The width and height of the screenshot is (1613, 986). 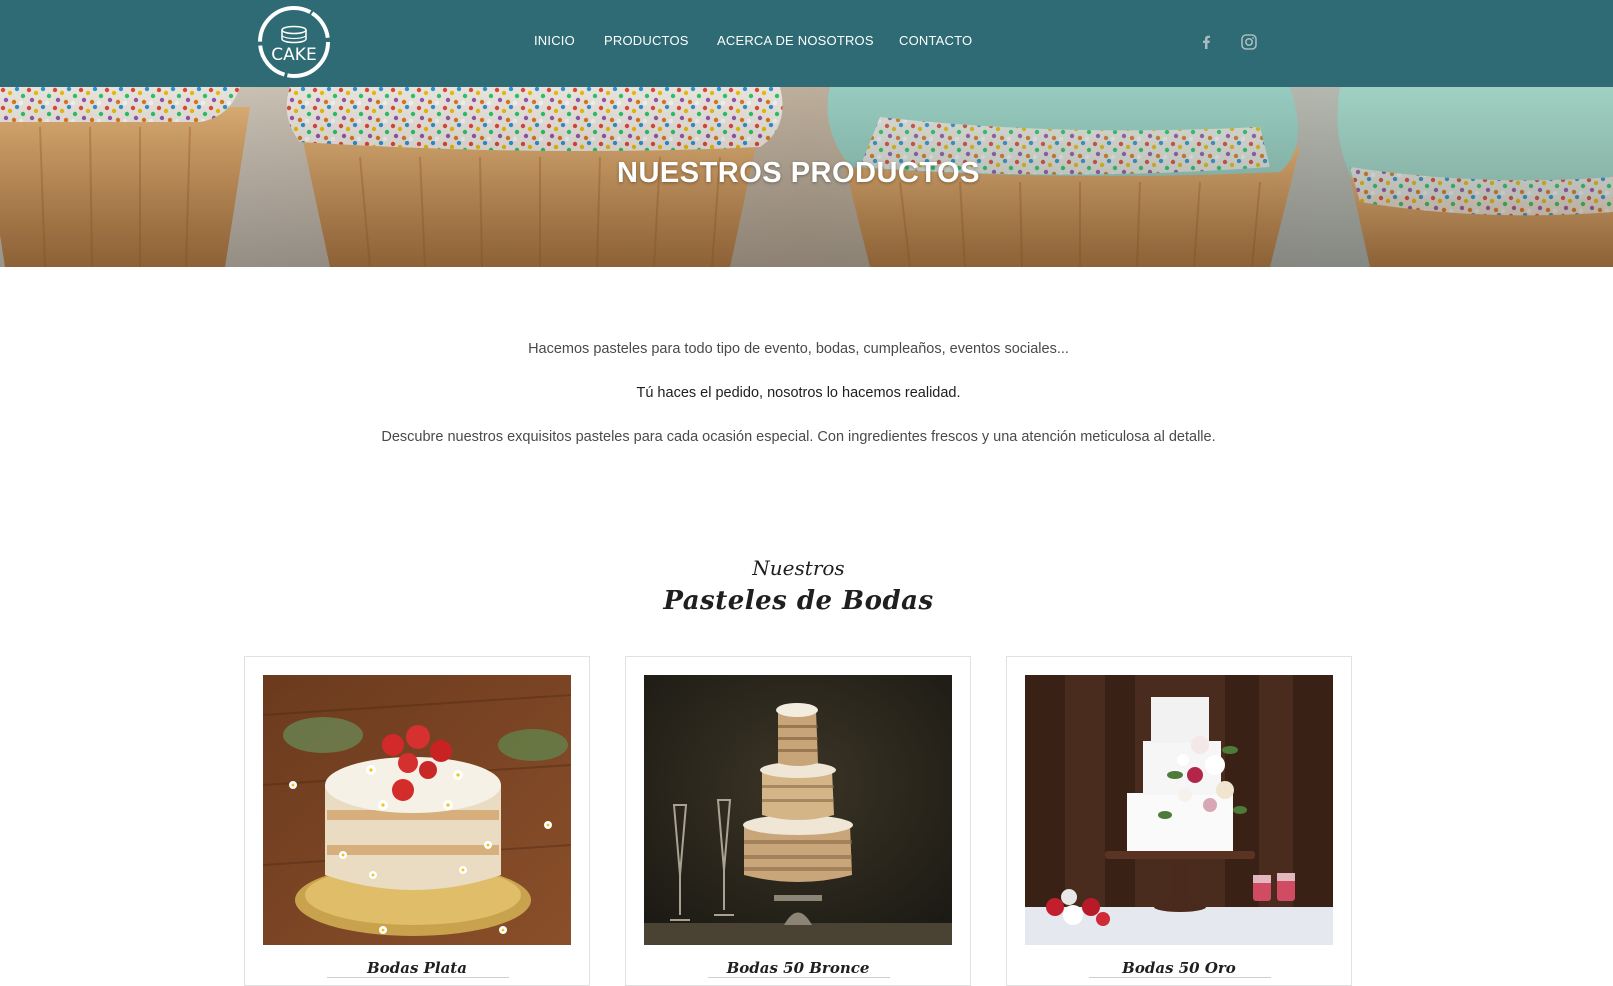 I want to click on logo-text: CAKE, so click(x=293, y=55).